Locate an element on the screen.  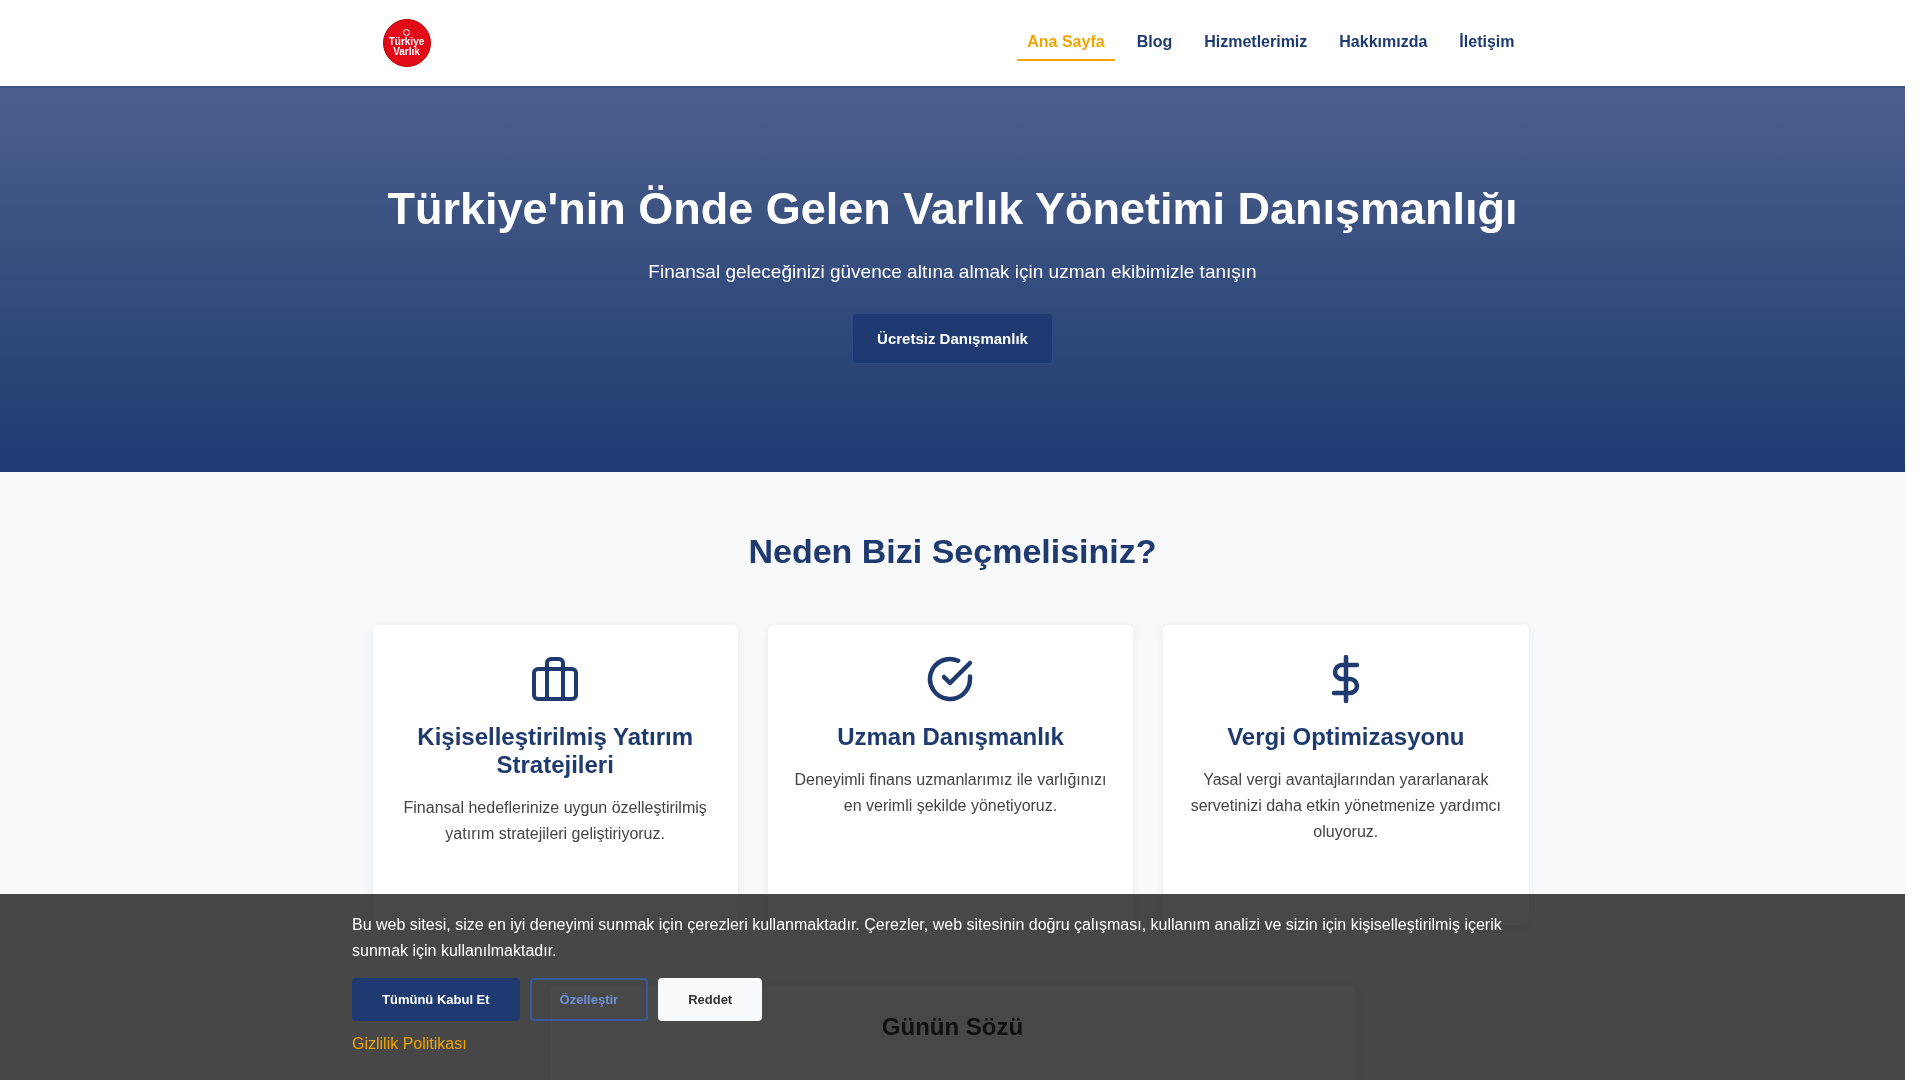
card-text: Deneyimli finans uzmanlarımız ile varlığınızı en verimli şekilde yönetiyoruz. is located at coordinates (950, 793).